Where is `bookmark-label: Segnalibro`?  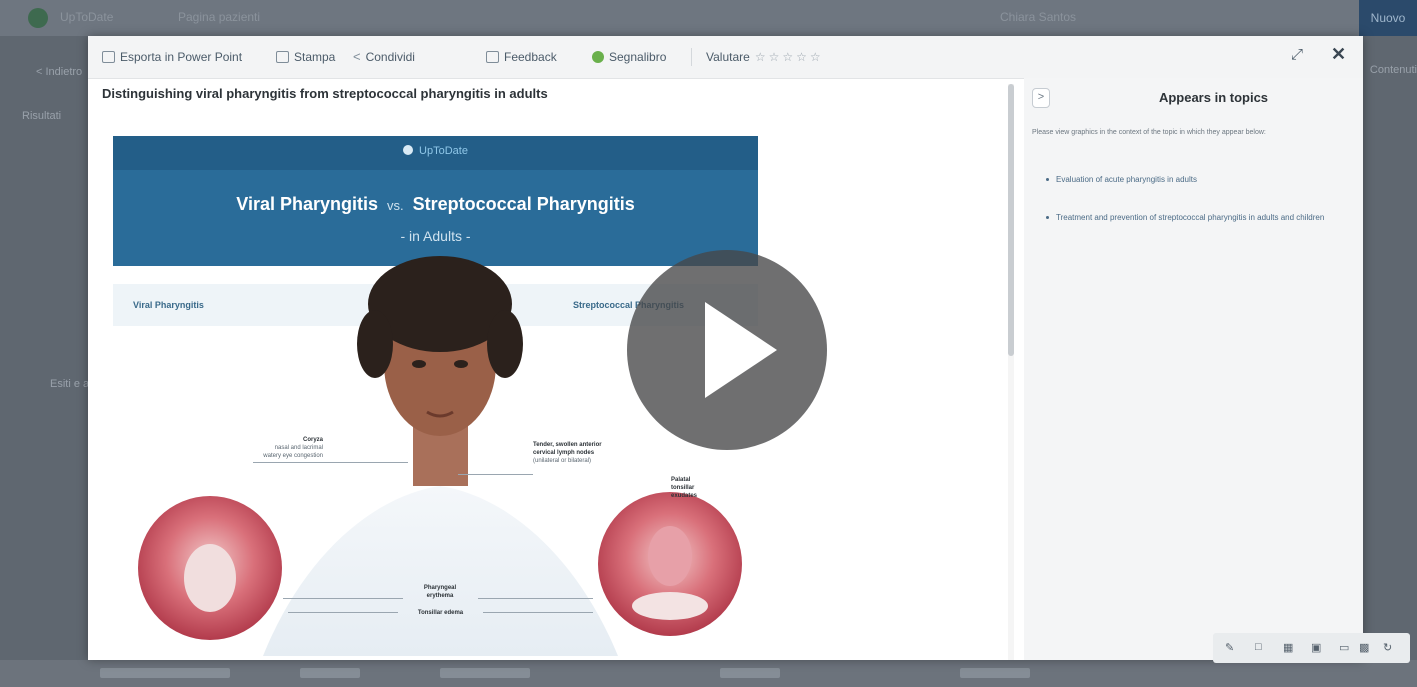
bookmark-label: Segnalibro is located at coordinates (638, 57).